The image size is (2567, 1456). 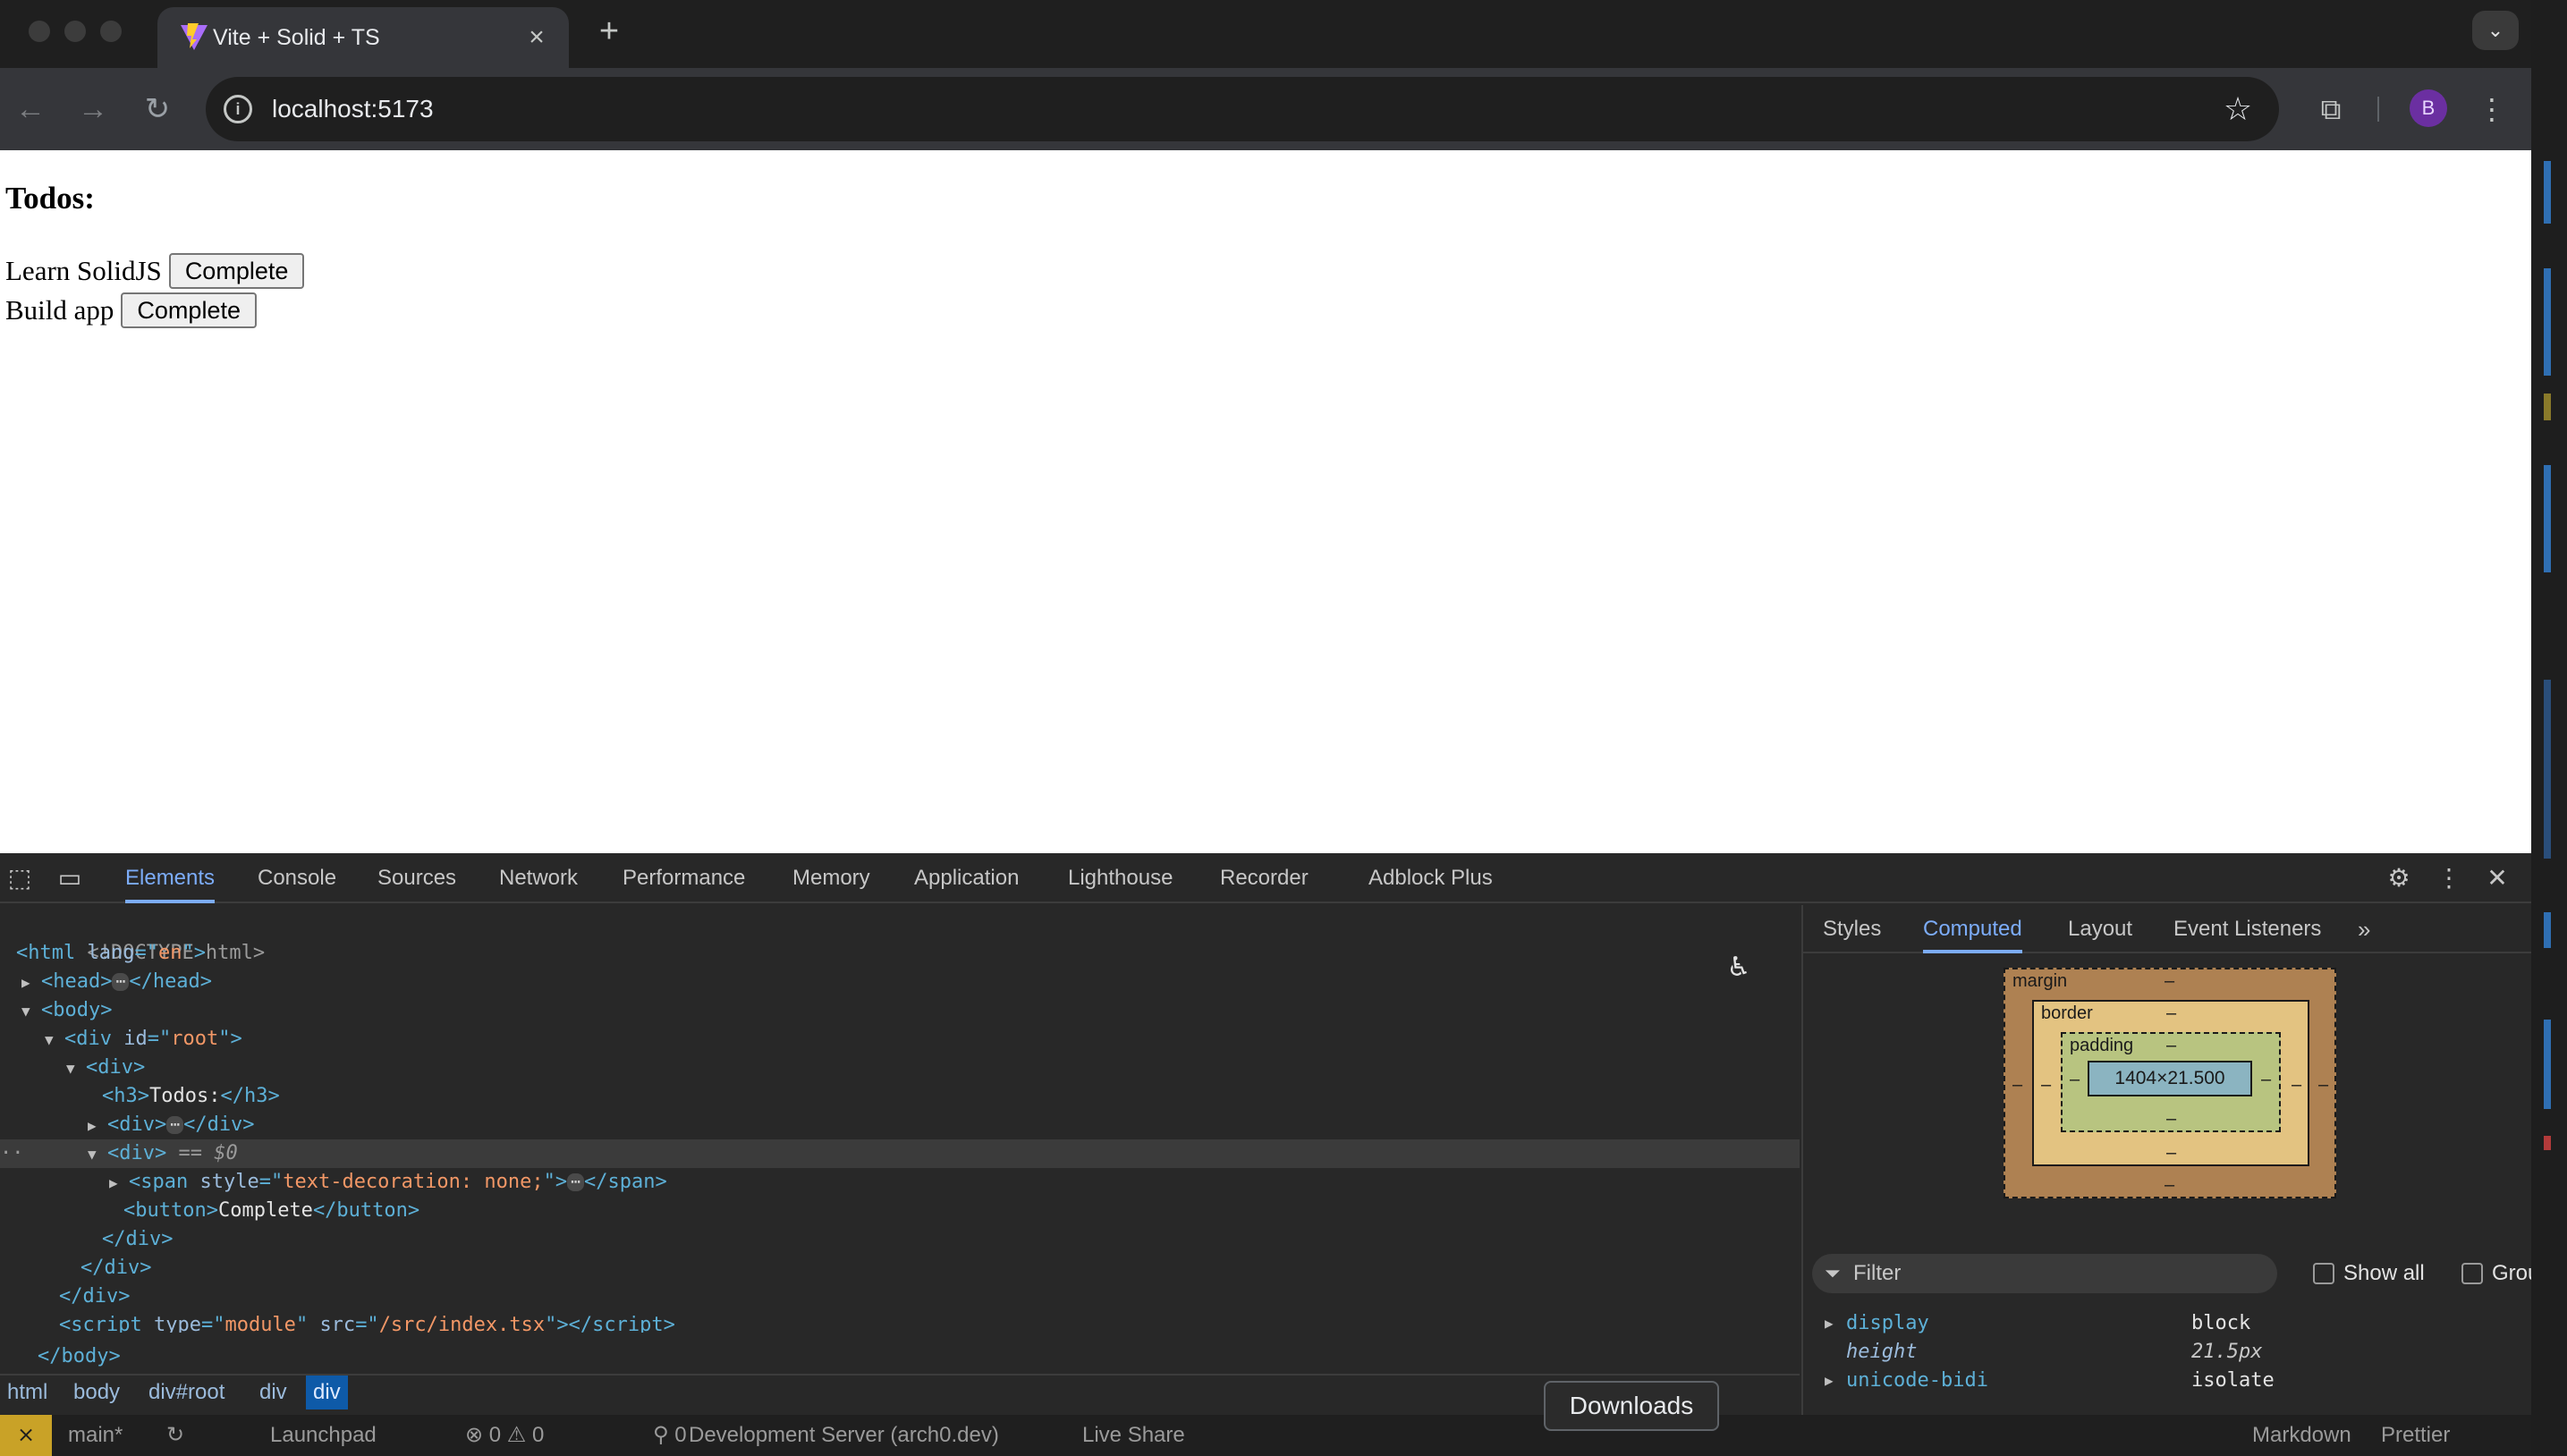 What do you see at coordinates (1739, 968) in the screenshot?
I see `accessibility-tree-icon: ♿` at bounding box center [1739, 968].